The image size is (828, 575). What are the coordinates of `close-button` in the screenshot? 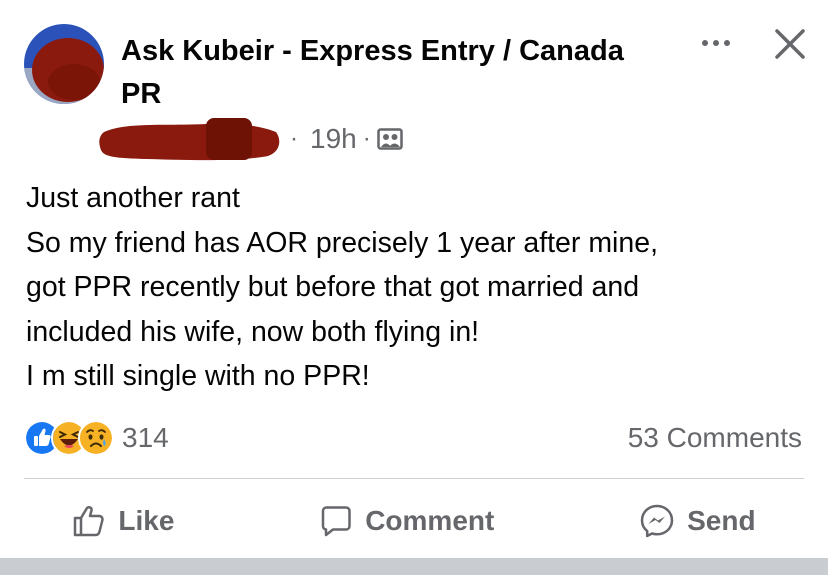 It's located at (790, 44).